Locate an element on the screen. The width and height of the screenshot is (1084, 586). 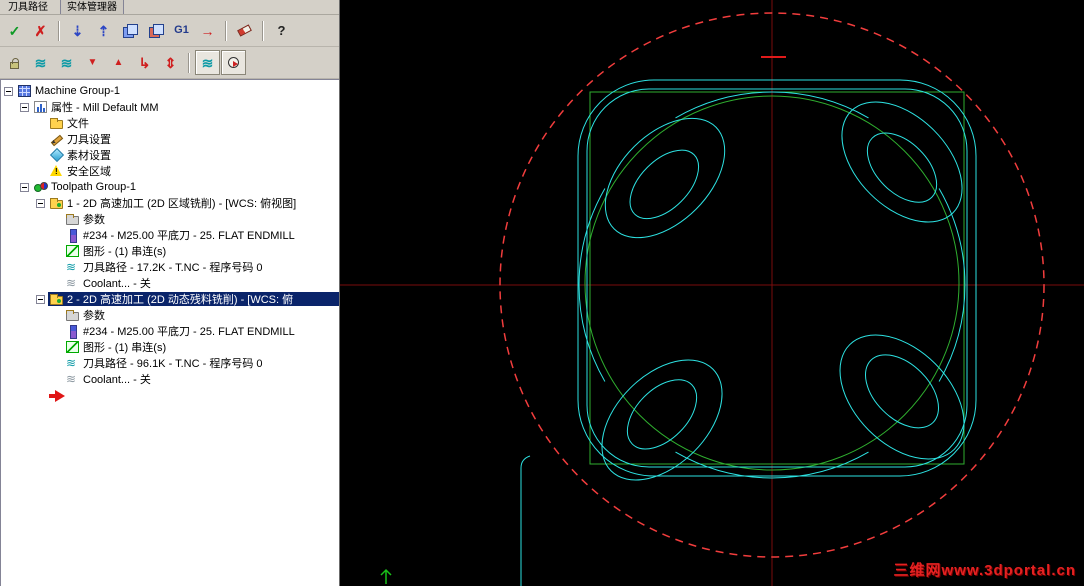
tab-toolpaths: 刀具路径 is located at coordinates (28, 7).